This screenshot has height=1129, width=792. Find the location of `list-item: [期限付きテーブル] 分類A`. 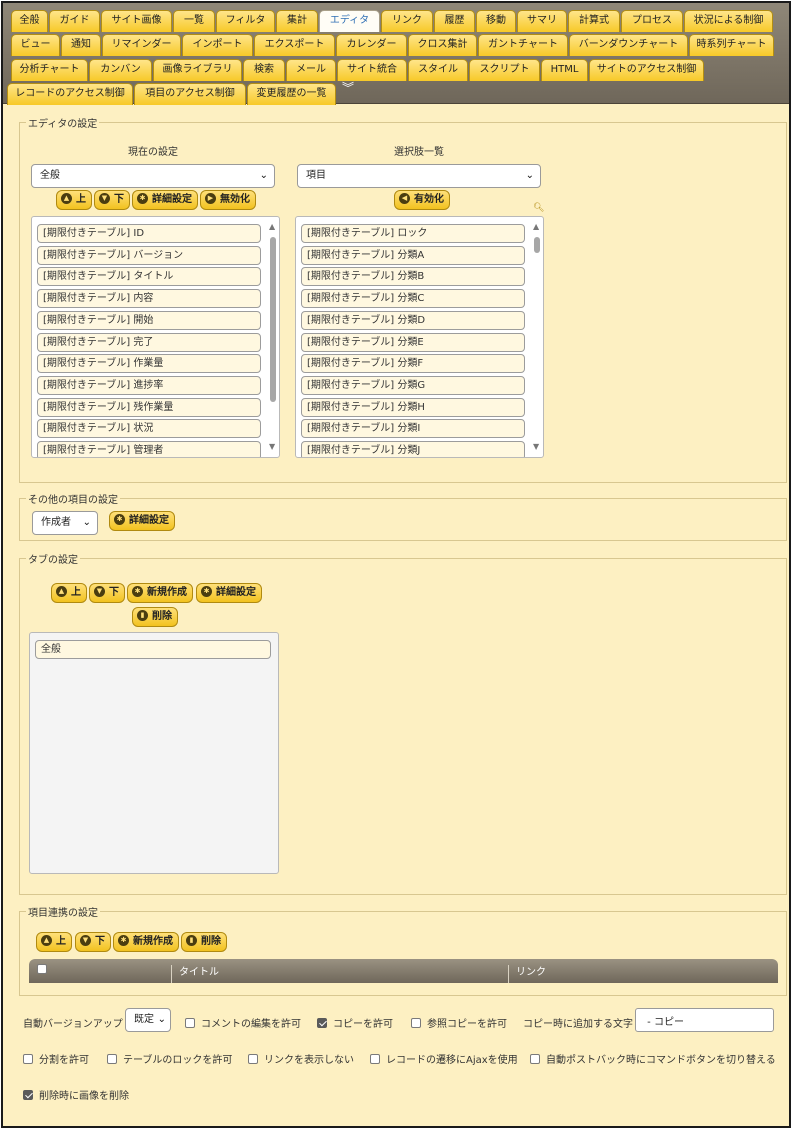

list-item: [期限付きテーブル] 分類A is located at coordinates (413, 255).